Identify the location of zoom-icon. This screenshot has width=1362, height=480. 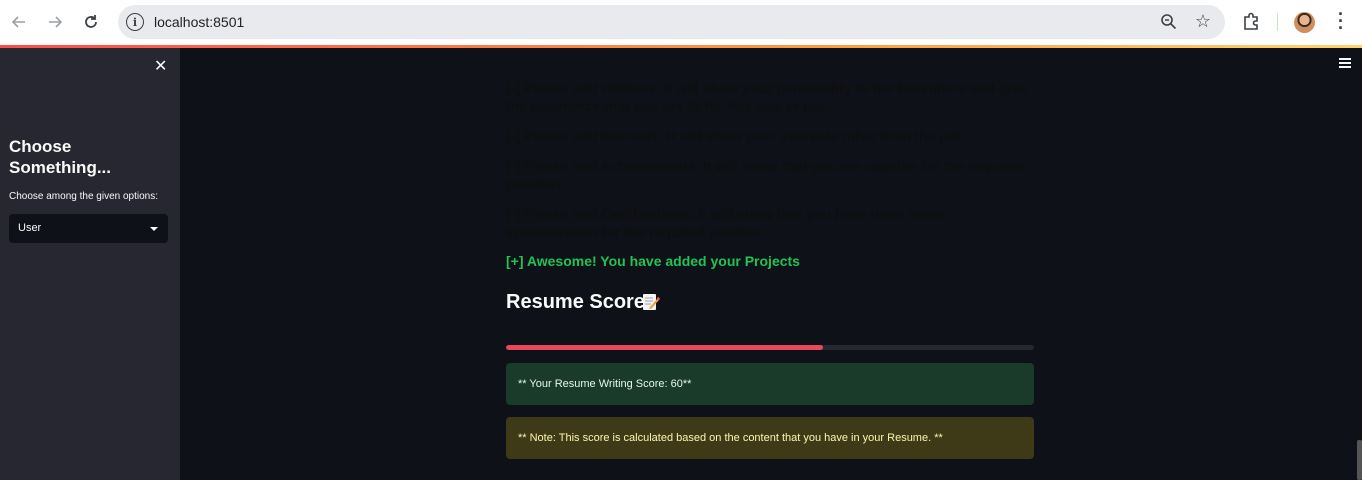
(1168, 24).